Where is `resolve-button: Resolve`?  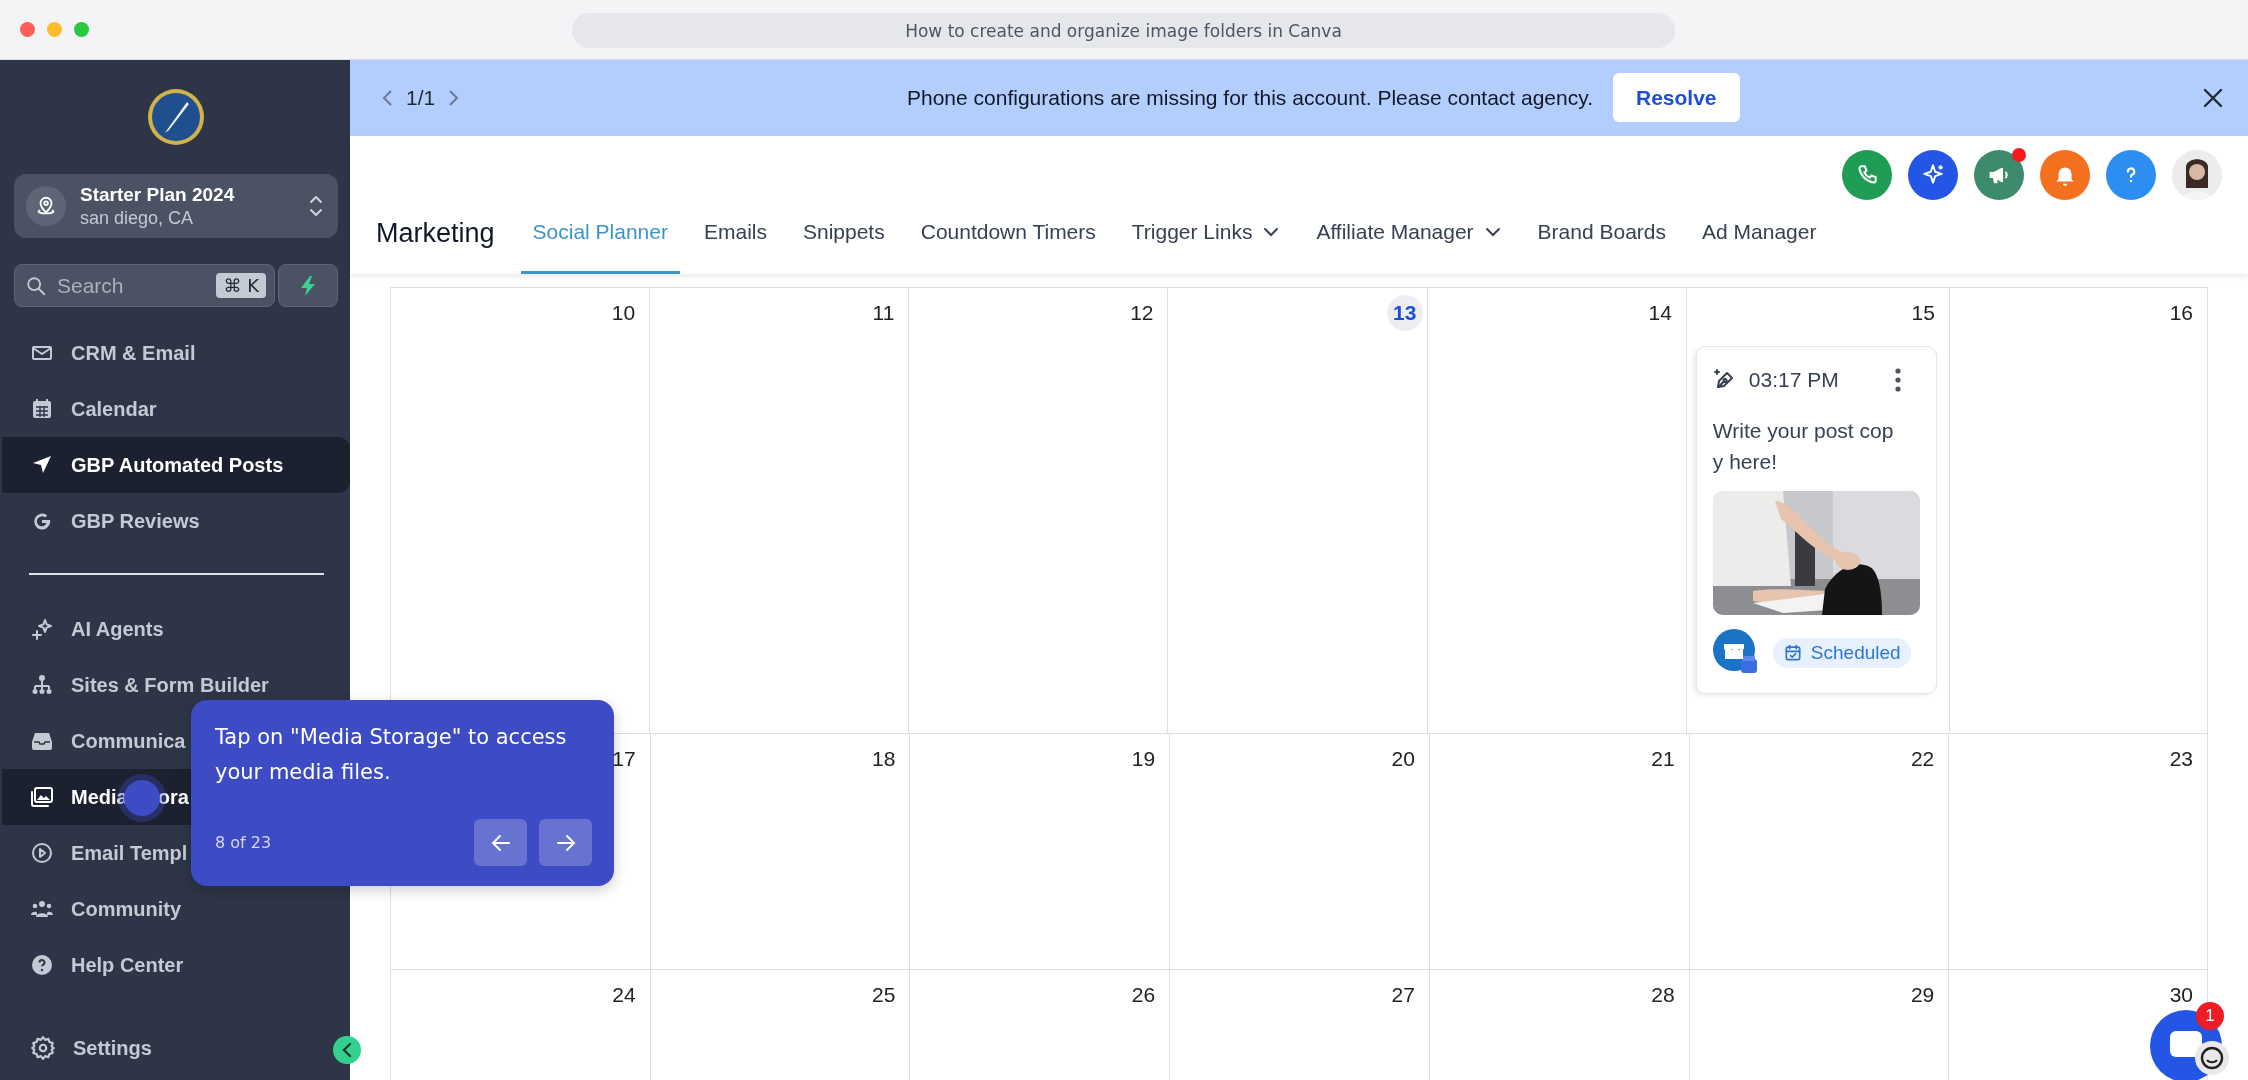 resolve-button: Resolve is located at coordinates (1676, 97).